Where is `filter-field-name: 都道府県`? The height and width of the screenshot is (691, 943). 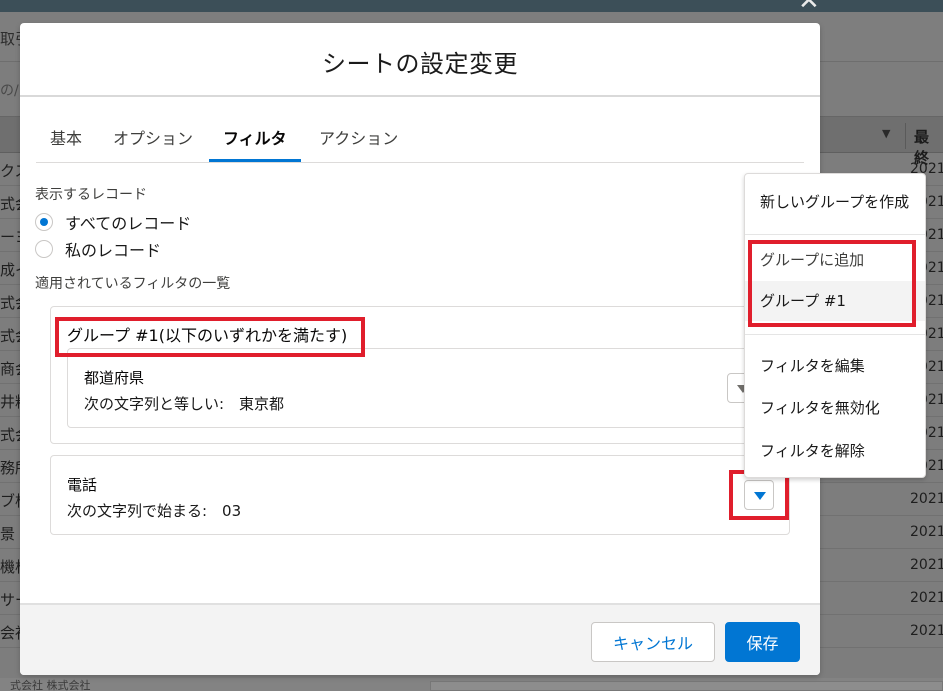 filter-field-name: 都道府県 is located at coordinates (114, 378).